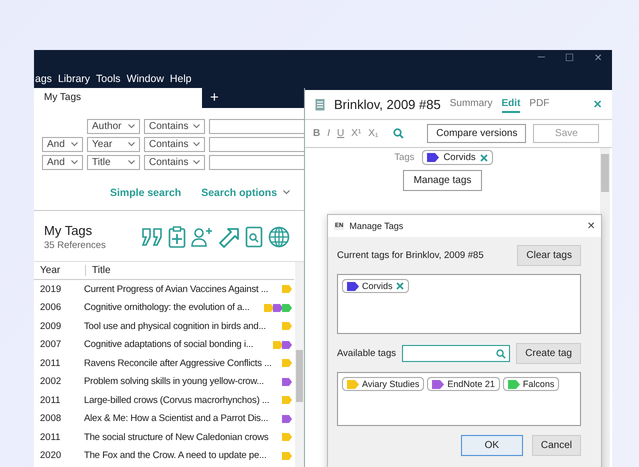 The width and height of the screenshot is (639, 467). Describe the element at coordinates (531, 384) in the screenshot. I see `tag-chip: Falcons` at that location.